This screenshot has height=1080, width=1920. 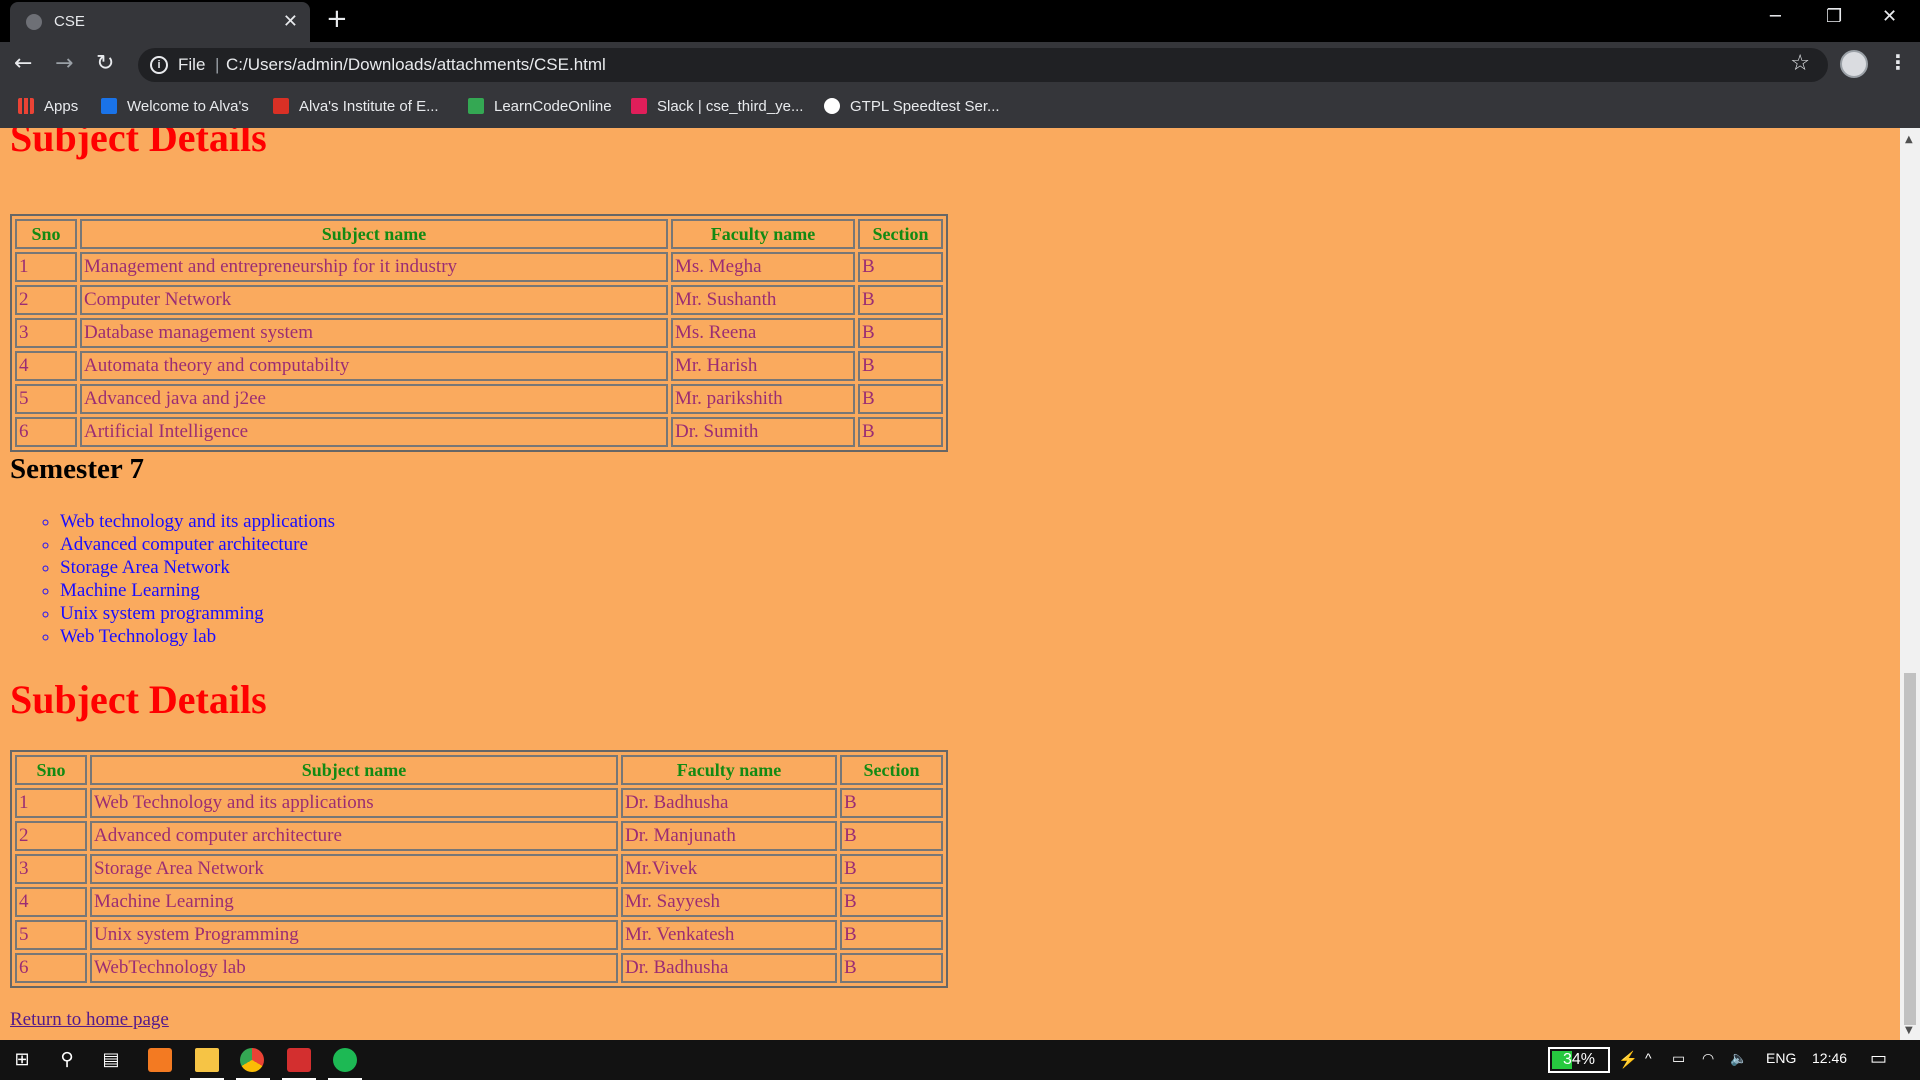 What do you see at coordinates (374, 300) in the screenshot?
I see `cell-subject: Computer Network` at bounding box center [374, 300].